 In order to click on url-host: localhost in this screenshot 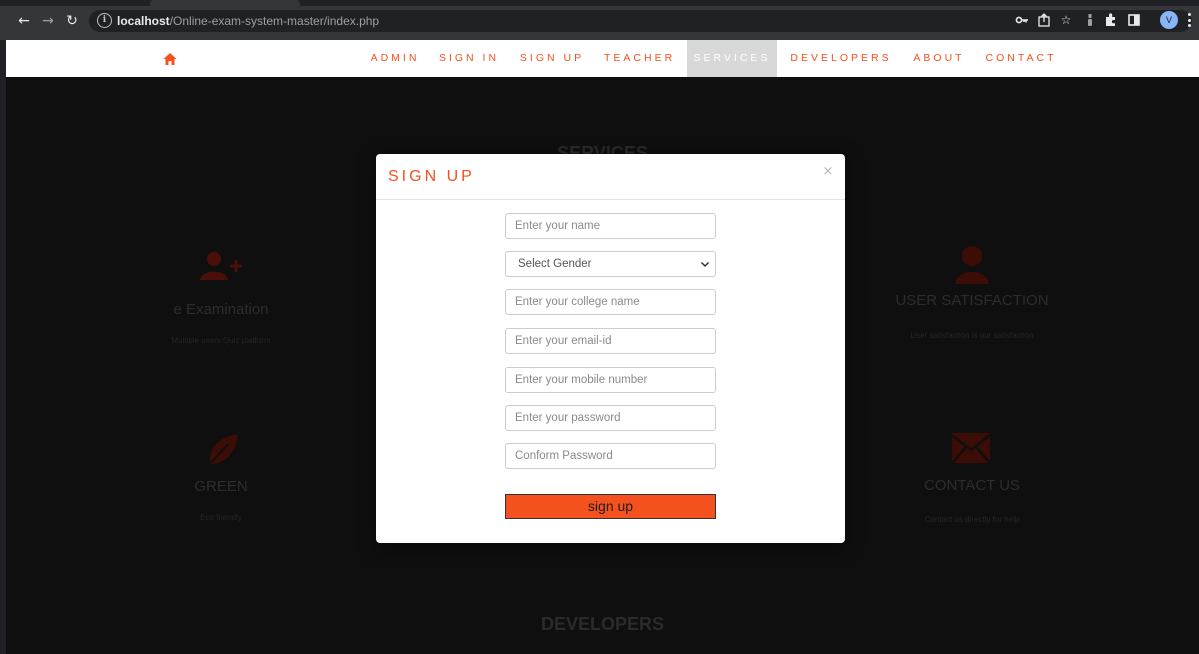, I will do `click(143, 21)`.